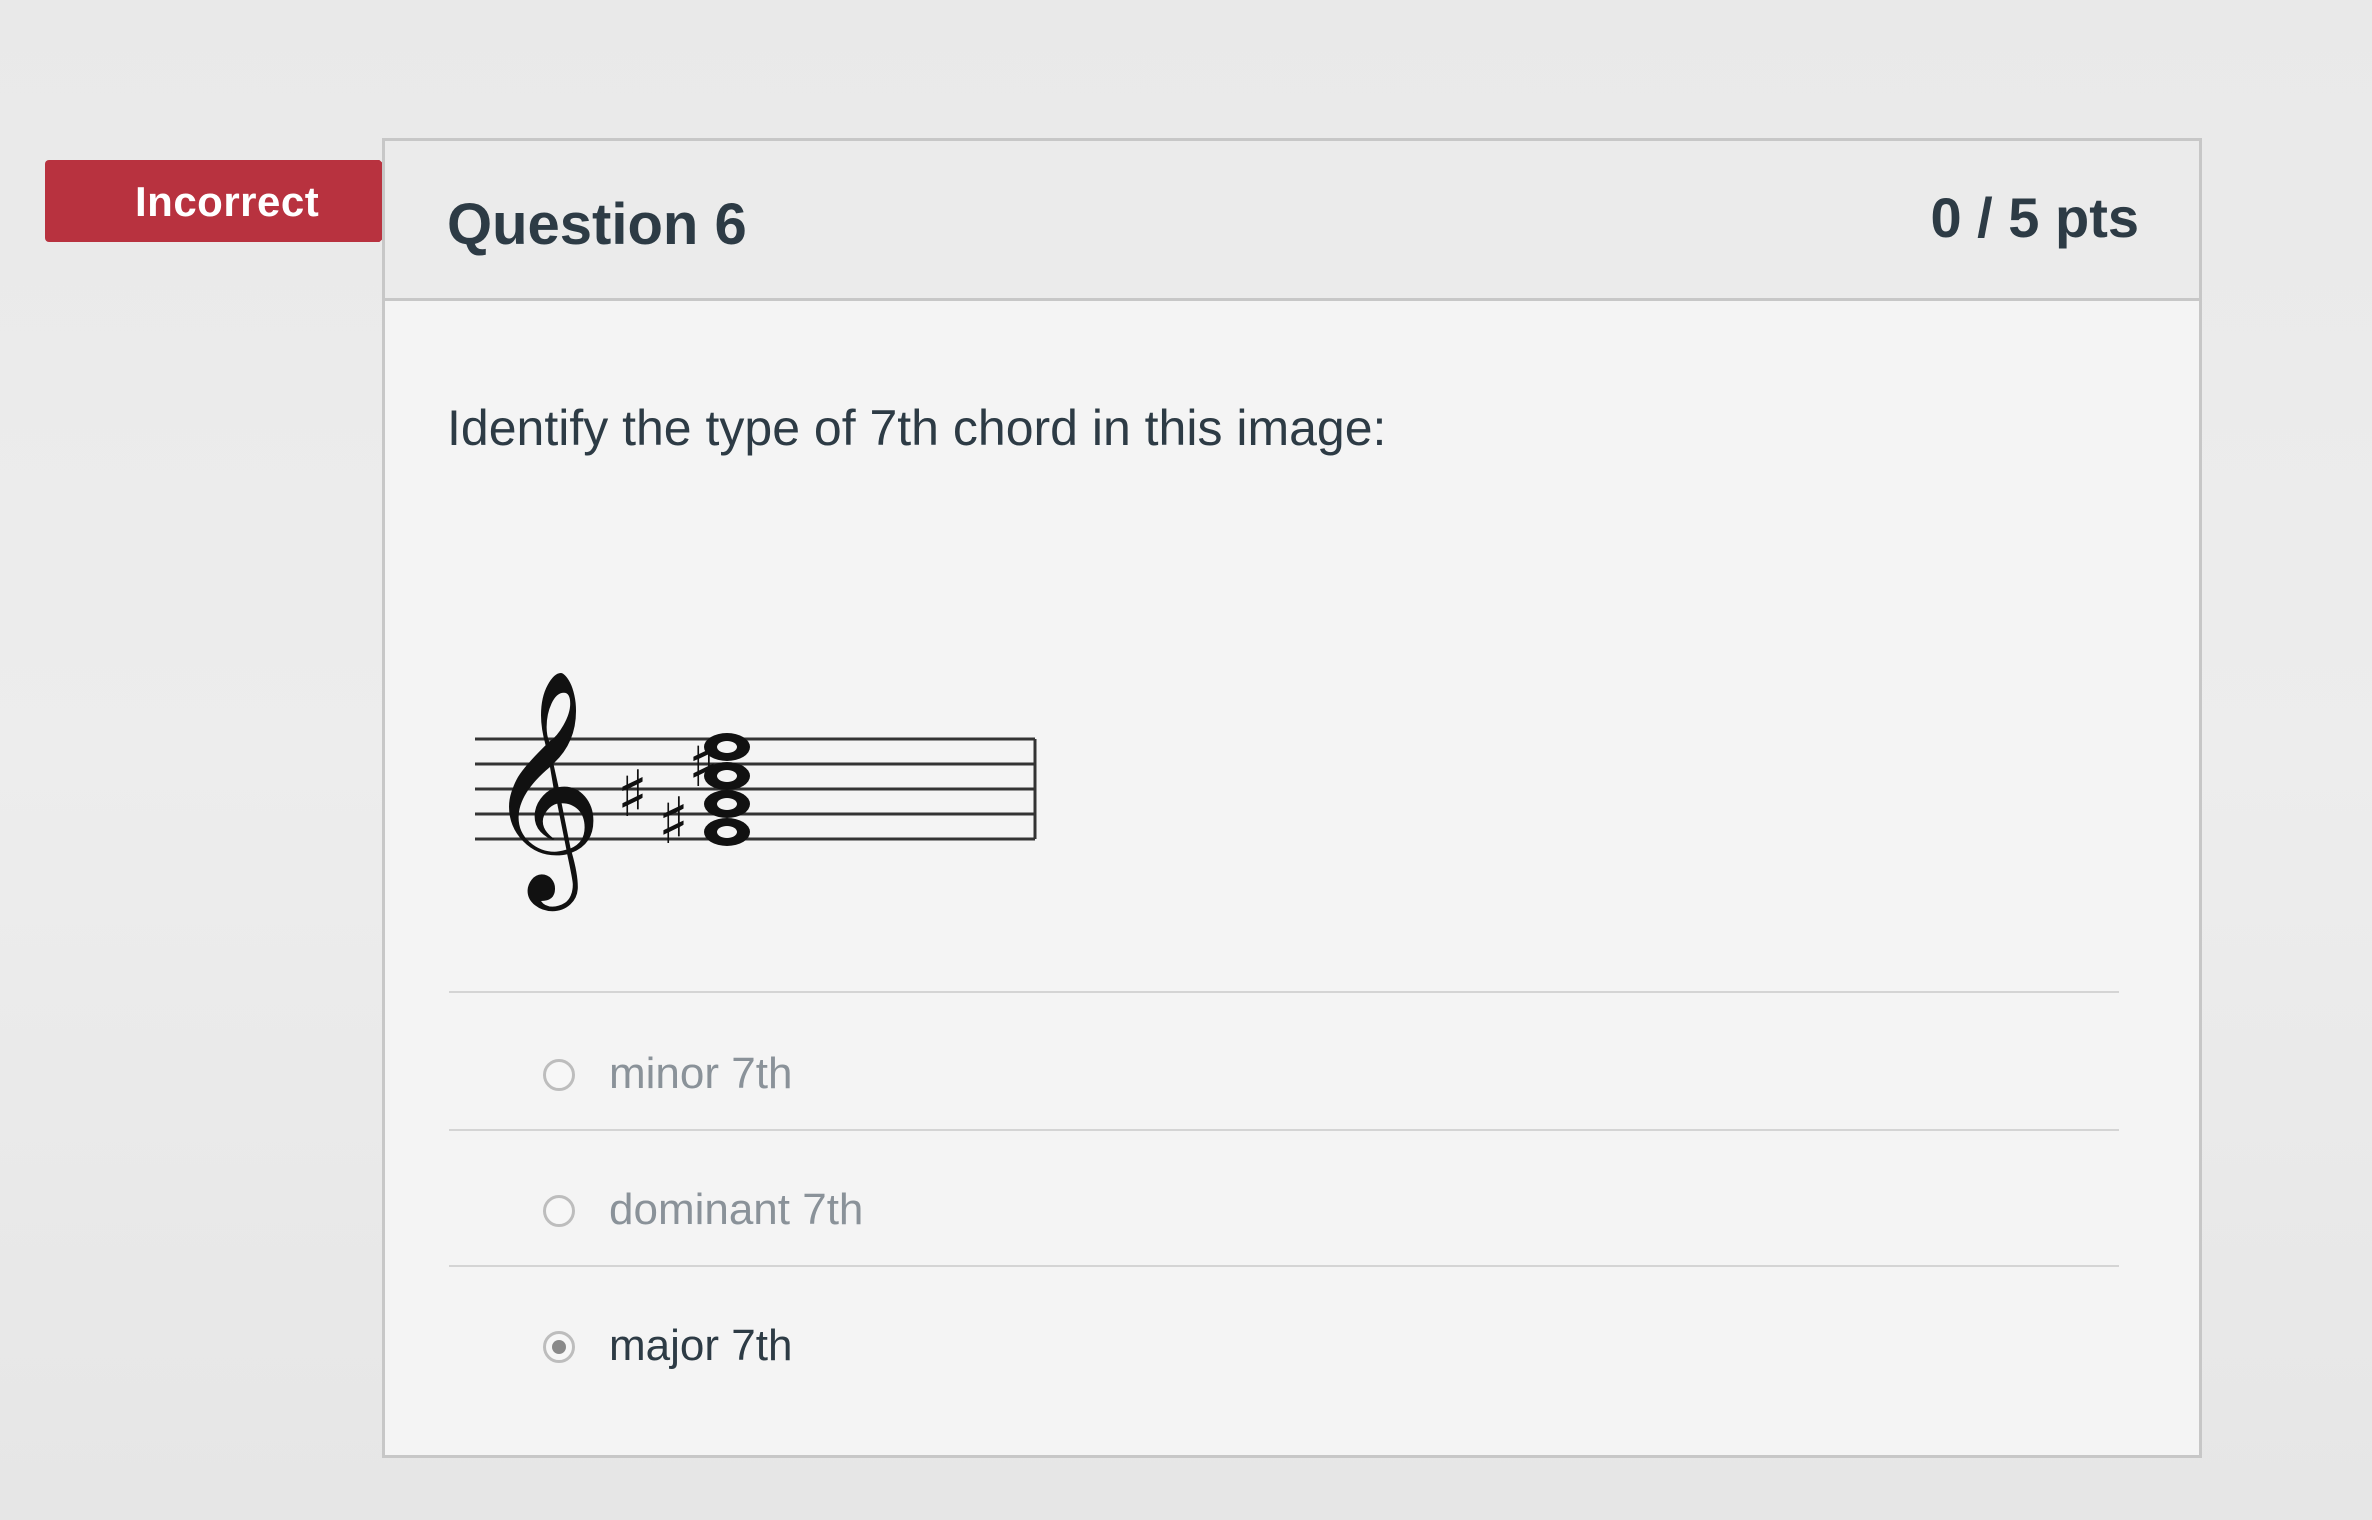  What do you see at coordinates (736, 1210) in the screenshot?
I see `answer-label-dominant-7th: dominant 7th` at bounding box center [736, 1210].